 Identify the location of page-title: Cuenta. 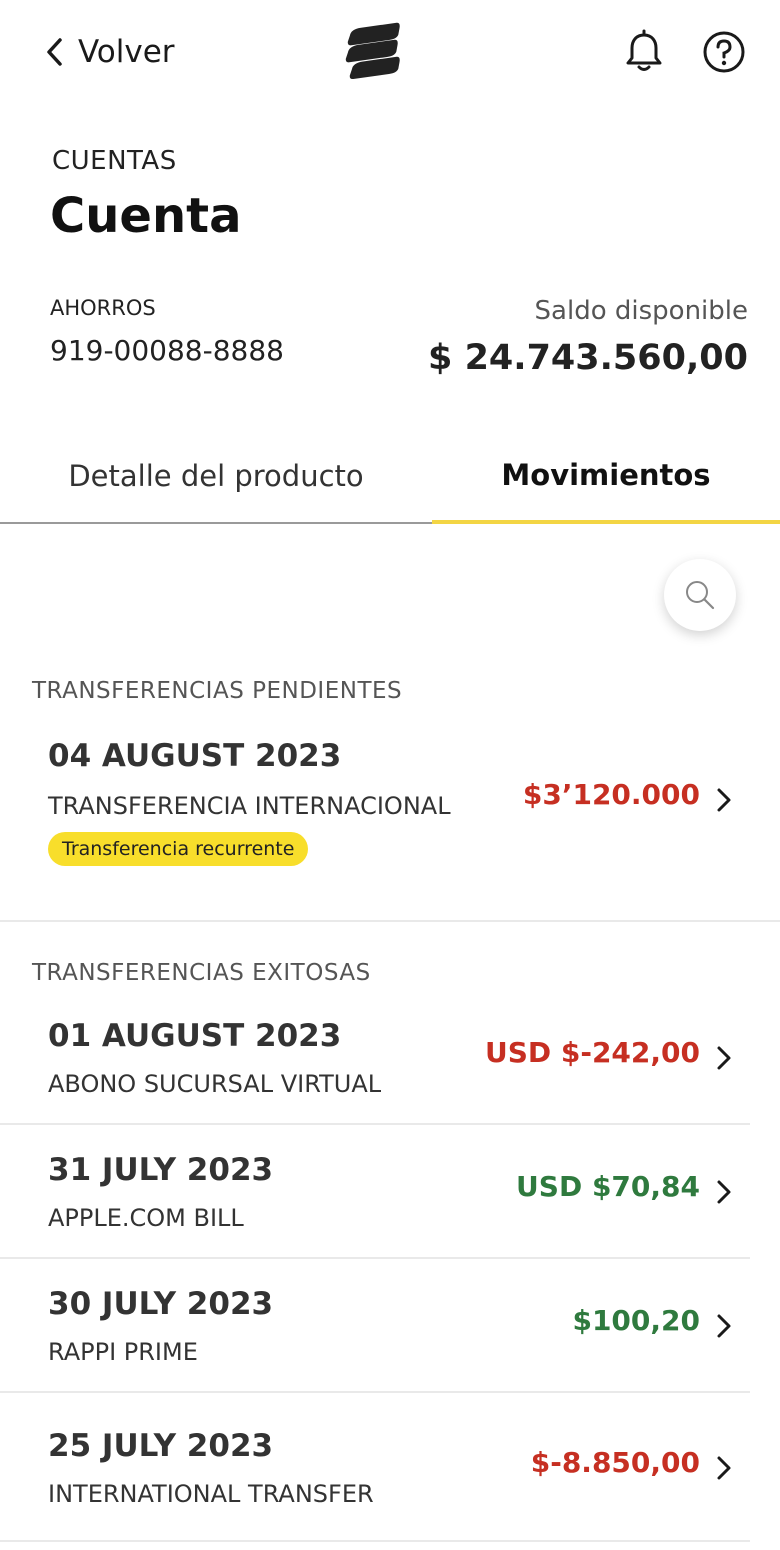
(146, 216).